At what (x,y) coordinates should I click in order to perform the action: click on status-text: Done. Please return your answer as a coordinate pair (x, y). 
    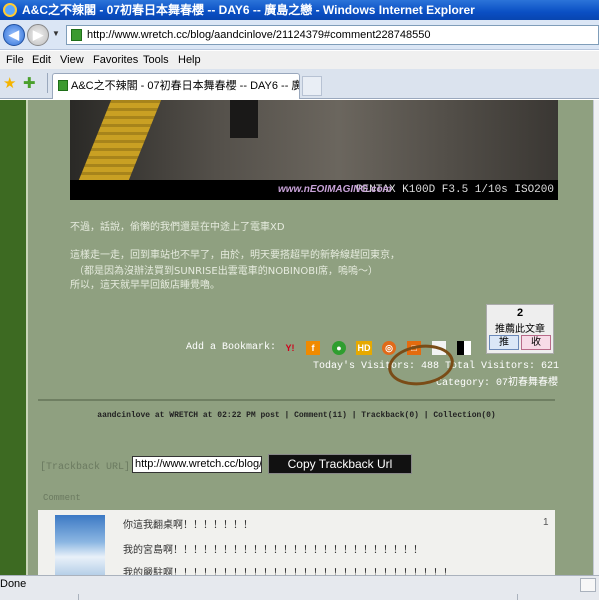
    Looking at the image, I should click on (13, 584).